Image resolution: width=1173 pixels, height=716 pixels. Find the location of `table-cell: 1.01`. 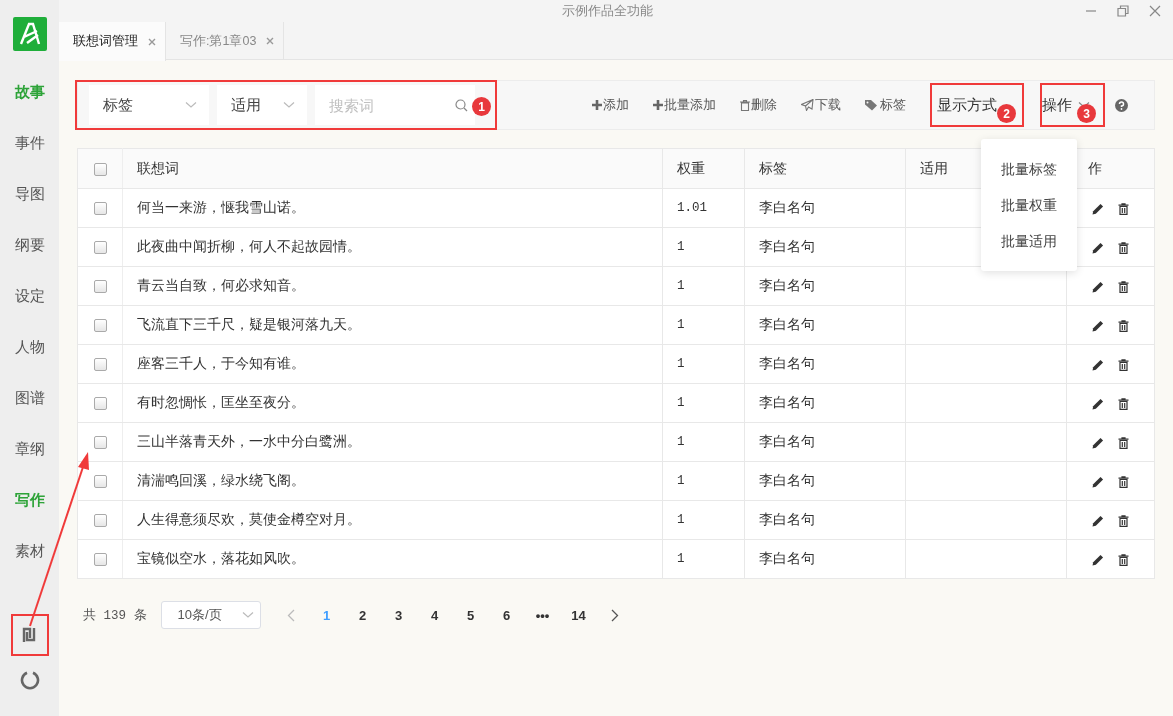

table-cell: 1.01 is located at coordinates (692, 208).